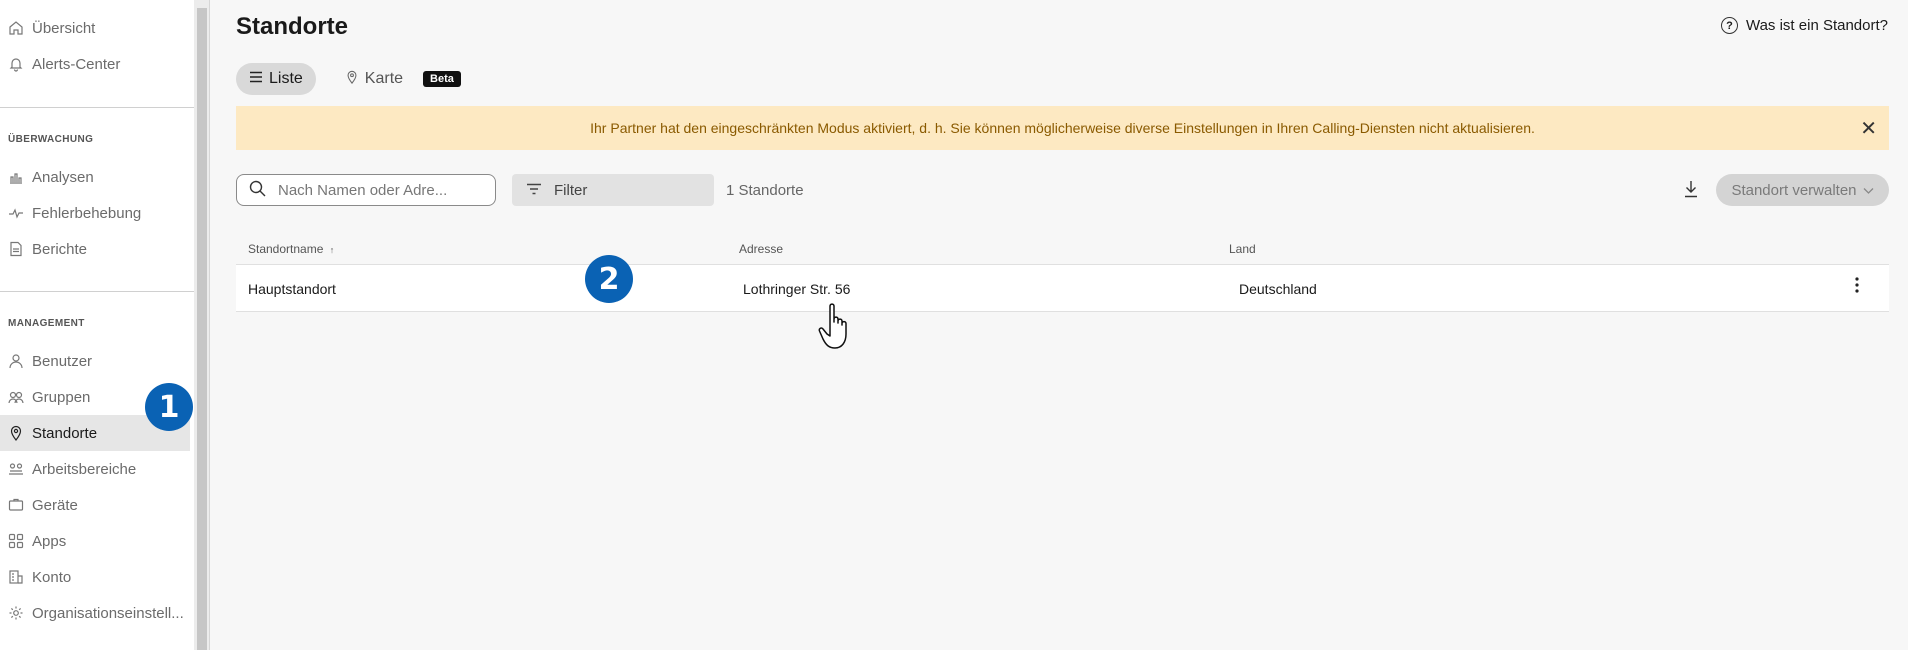  I want to click on filter-button: Filter, so click(613, 190).